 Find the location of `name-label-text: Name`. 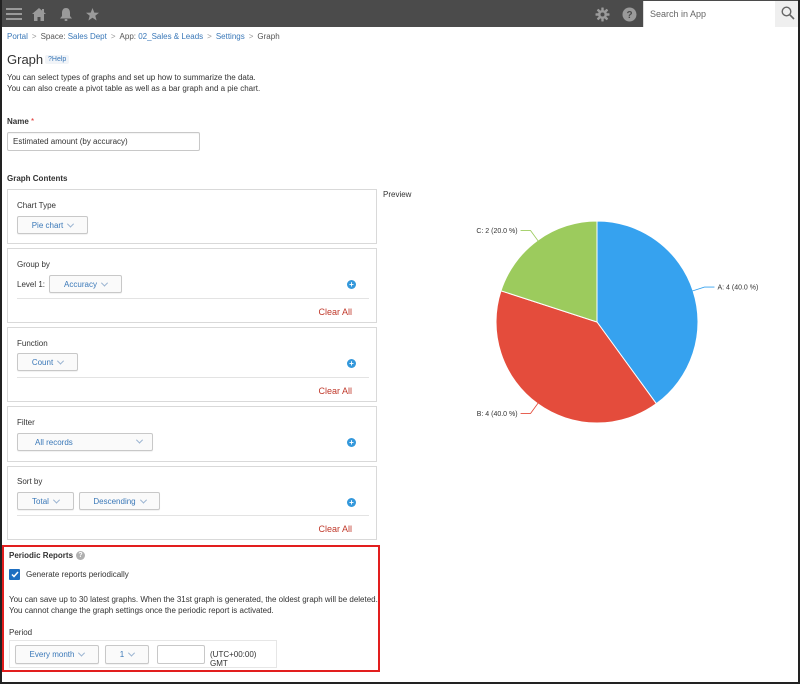

name-label-text: Name is located at coordinates (18, 121).